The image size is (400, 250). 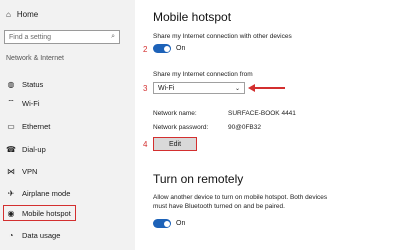 What do you see at coordinates (203, 74) in the screenshot?
I see `share-from-label: Share my Internet connection from` at bounding box center [203, 74].